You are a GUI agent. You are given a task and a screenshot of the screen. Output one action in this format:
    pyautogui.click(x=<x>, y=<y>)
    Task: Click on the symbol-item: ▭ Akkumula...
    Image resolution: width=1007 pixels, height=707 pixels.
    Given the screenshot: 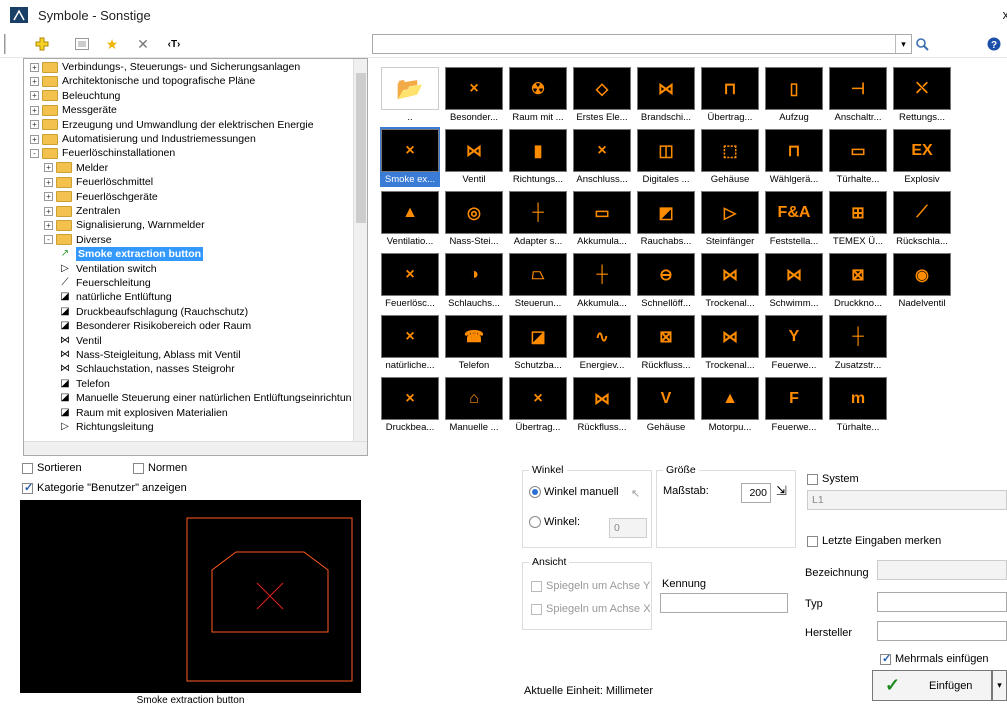 What is the action you would take?
    pyautogui.click(x=602, y=219)
    